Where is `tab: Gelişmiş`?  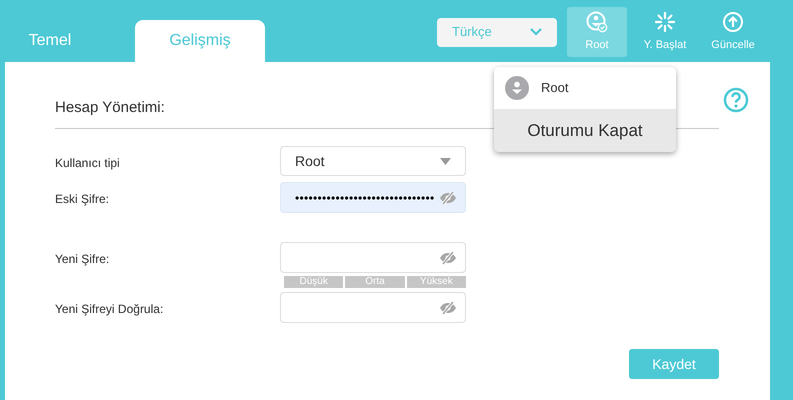
tab: Gelişmiş is located at coordinates (200, 41).